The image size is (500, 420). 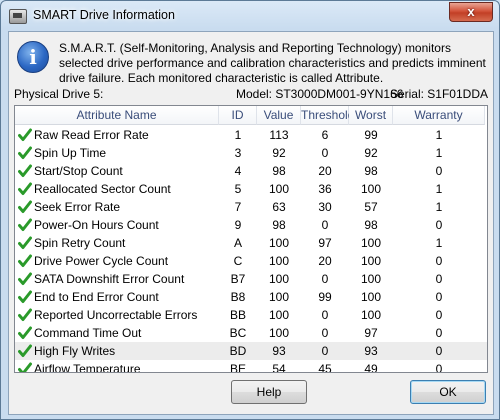 I want to click on attribute-name: Start/Stop Count, so click(x=117, y=171).